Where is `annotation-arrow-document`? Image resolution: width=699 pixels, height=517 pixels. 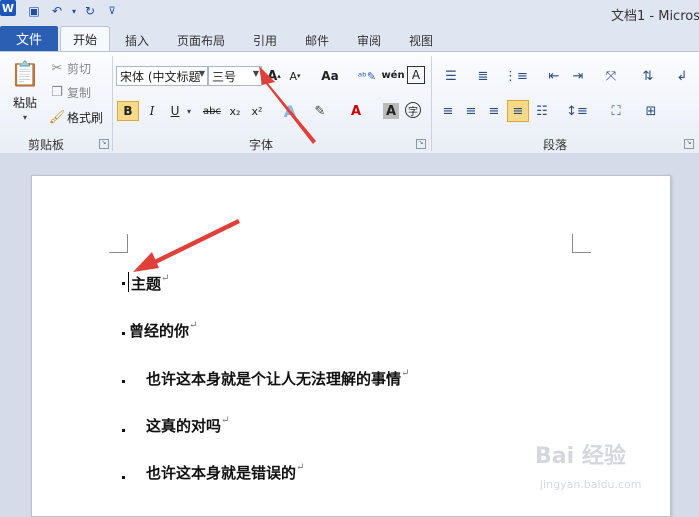 annotation-arrow-document is located at coordinates (186, 245).